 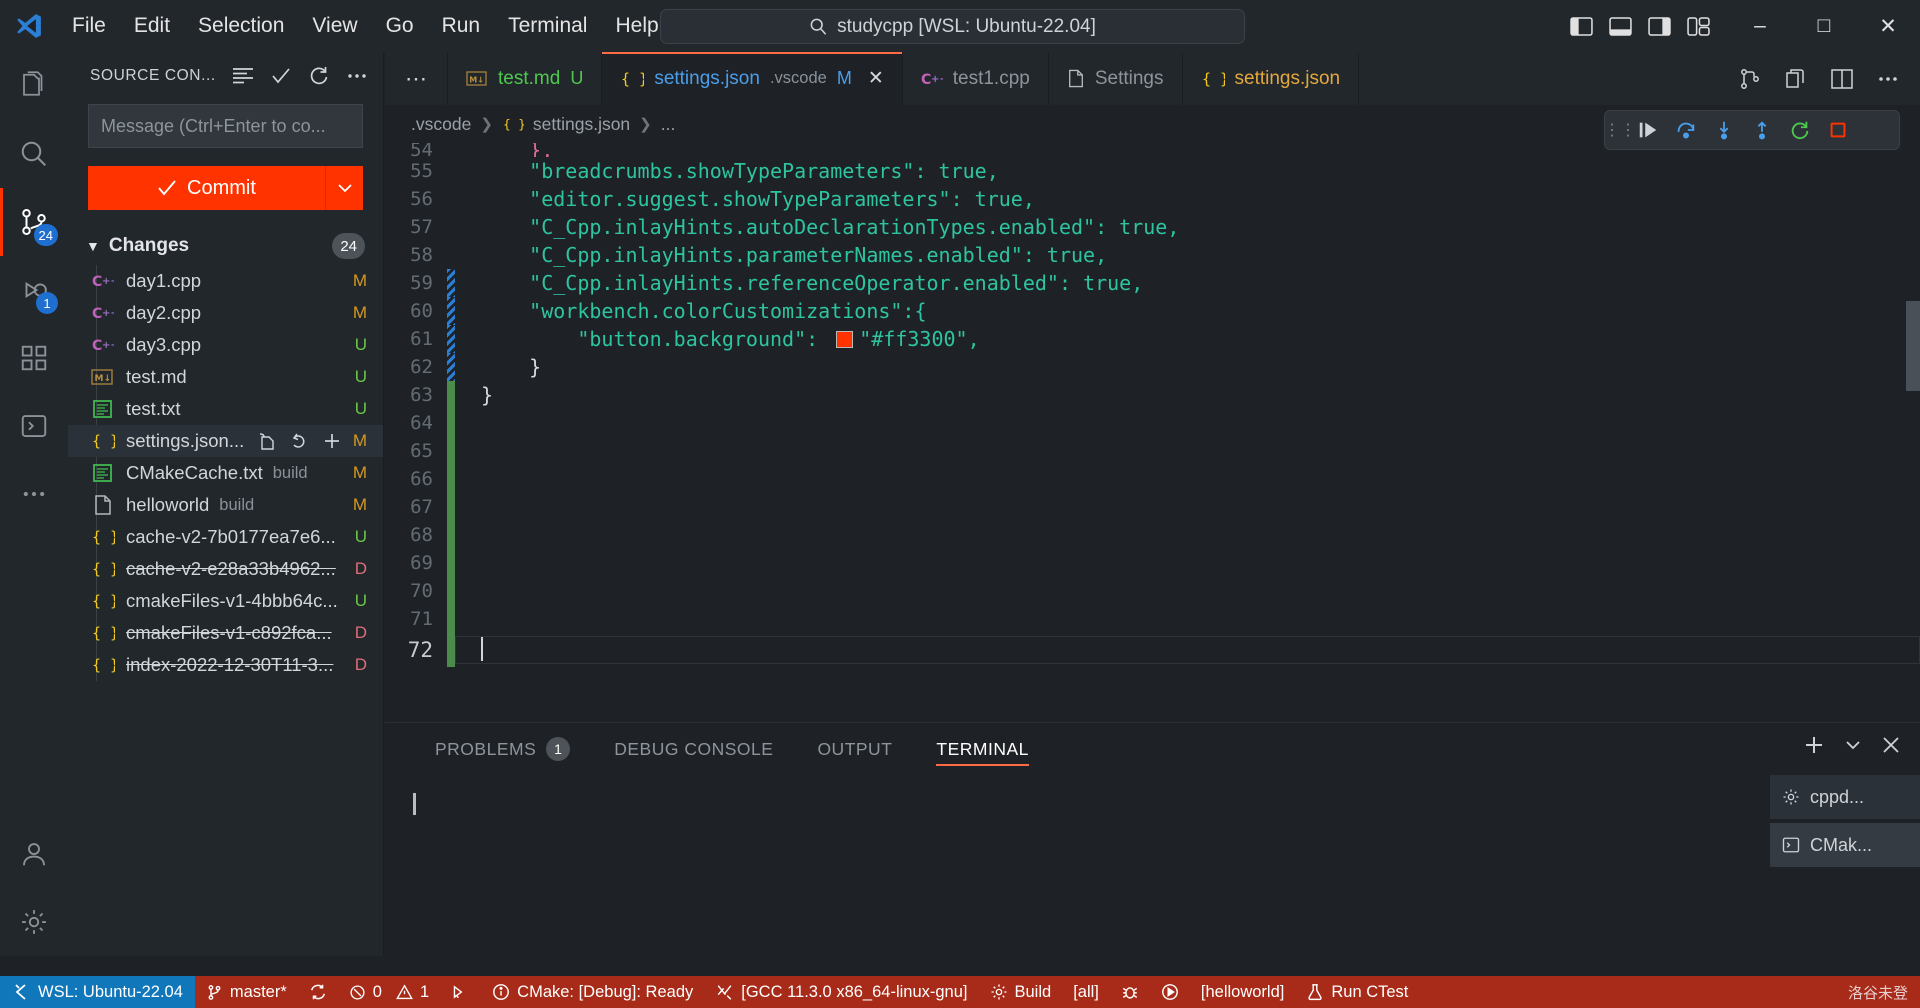 What do you see at coordinates (344, 188) in the screenshot?
I see `commit-dropdown-button` at bounding box center [344, 188].